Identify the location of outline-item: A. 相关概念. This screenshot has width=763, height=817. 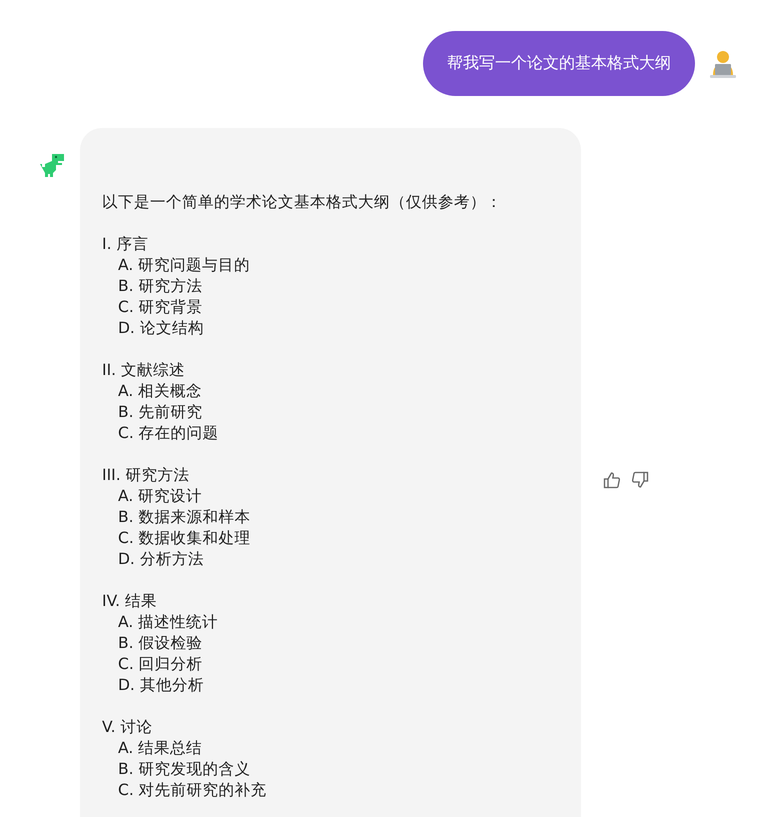
(160, 391).